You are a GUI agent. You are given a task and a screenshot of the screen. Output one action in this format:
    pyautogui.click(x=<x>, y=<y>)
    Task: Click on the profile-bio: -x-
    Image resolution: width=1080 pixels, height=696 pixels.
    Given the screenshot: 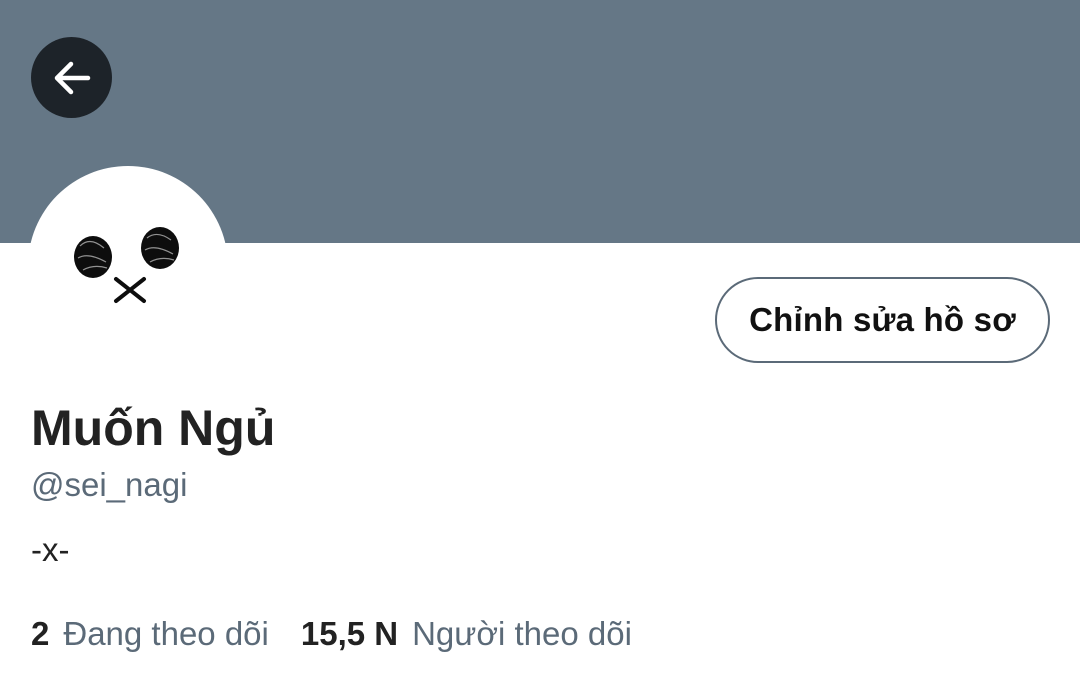 What is the action you would take?
    pyautogui.click(x=50, y=549)
    